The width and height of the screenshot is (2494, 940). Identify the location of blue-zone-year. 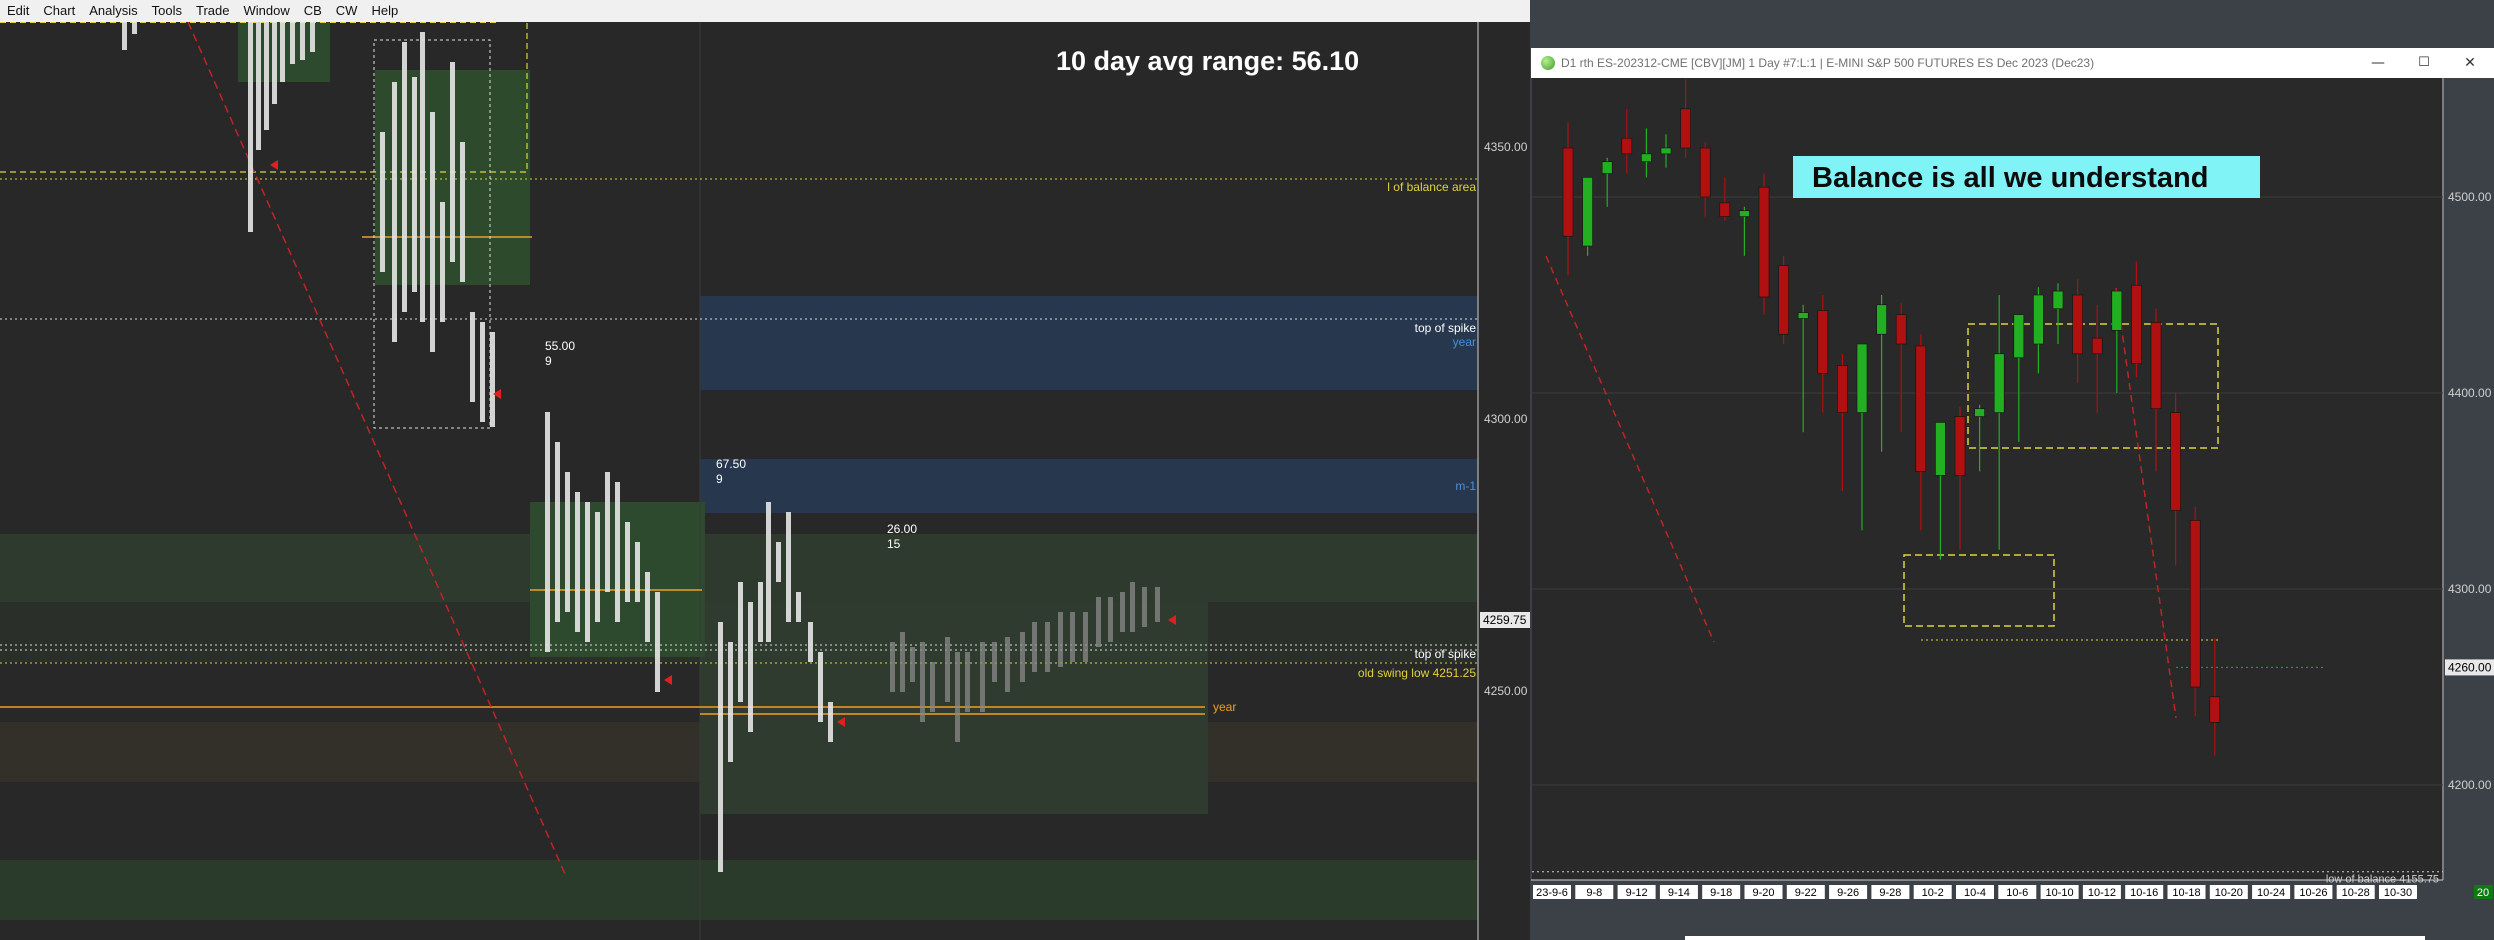
(1090, 343).